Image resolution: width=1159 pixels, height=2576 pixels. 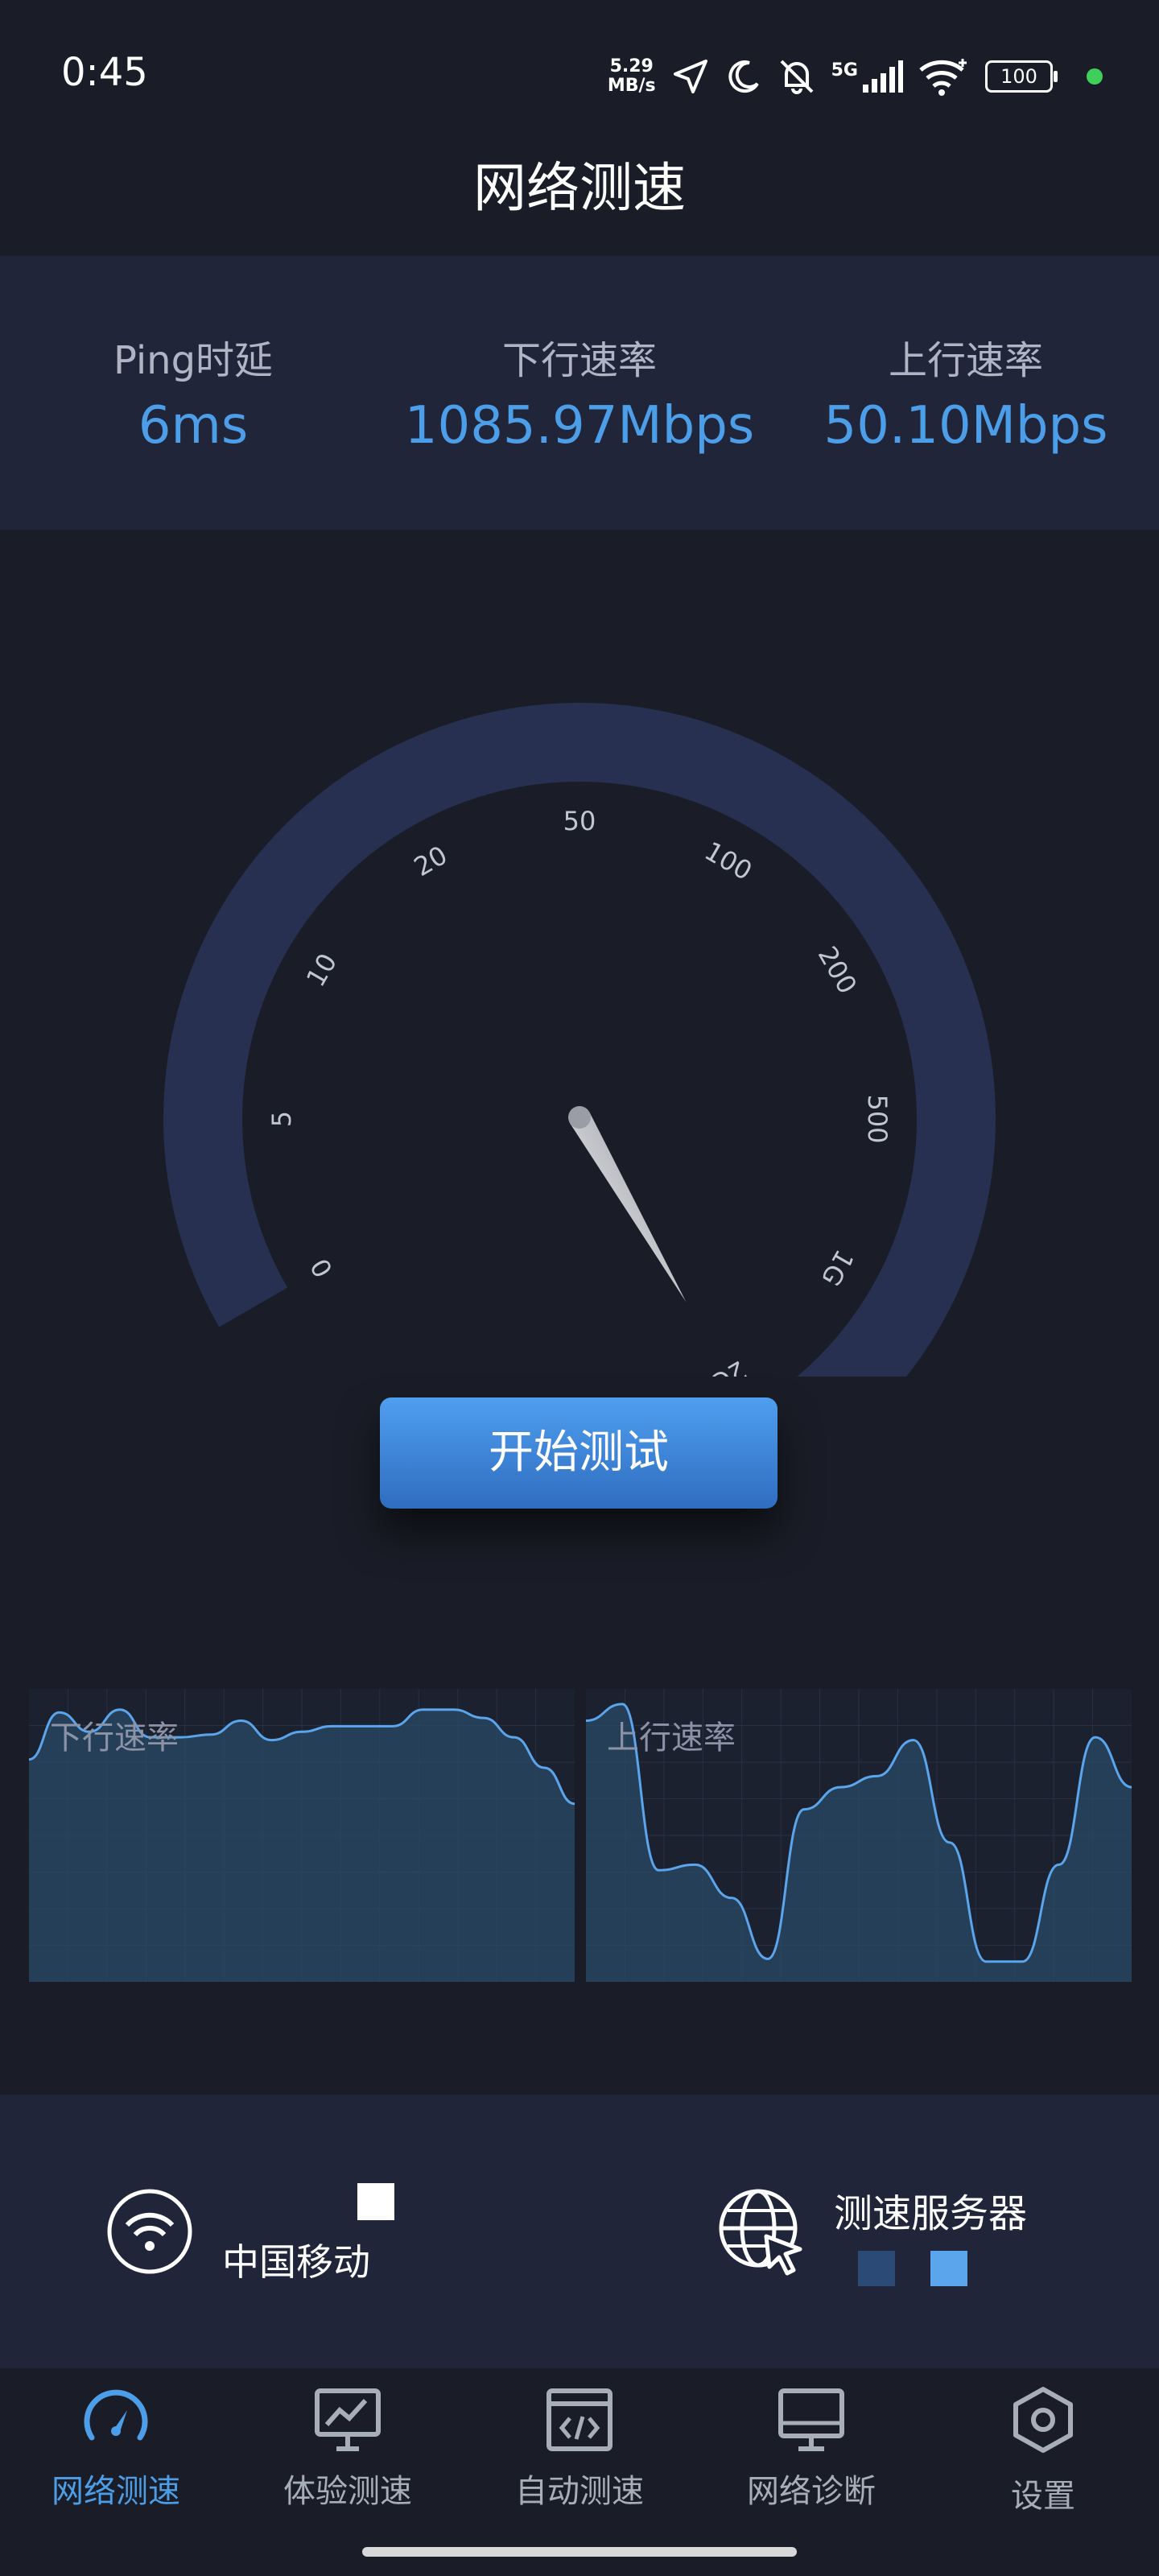 I want to click on gauge-needle-hub, so click(x=579, y=1117).